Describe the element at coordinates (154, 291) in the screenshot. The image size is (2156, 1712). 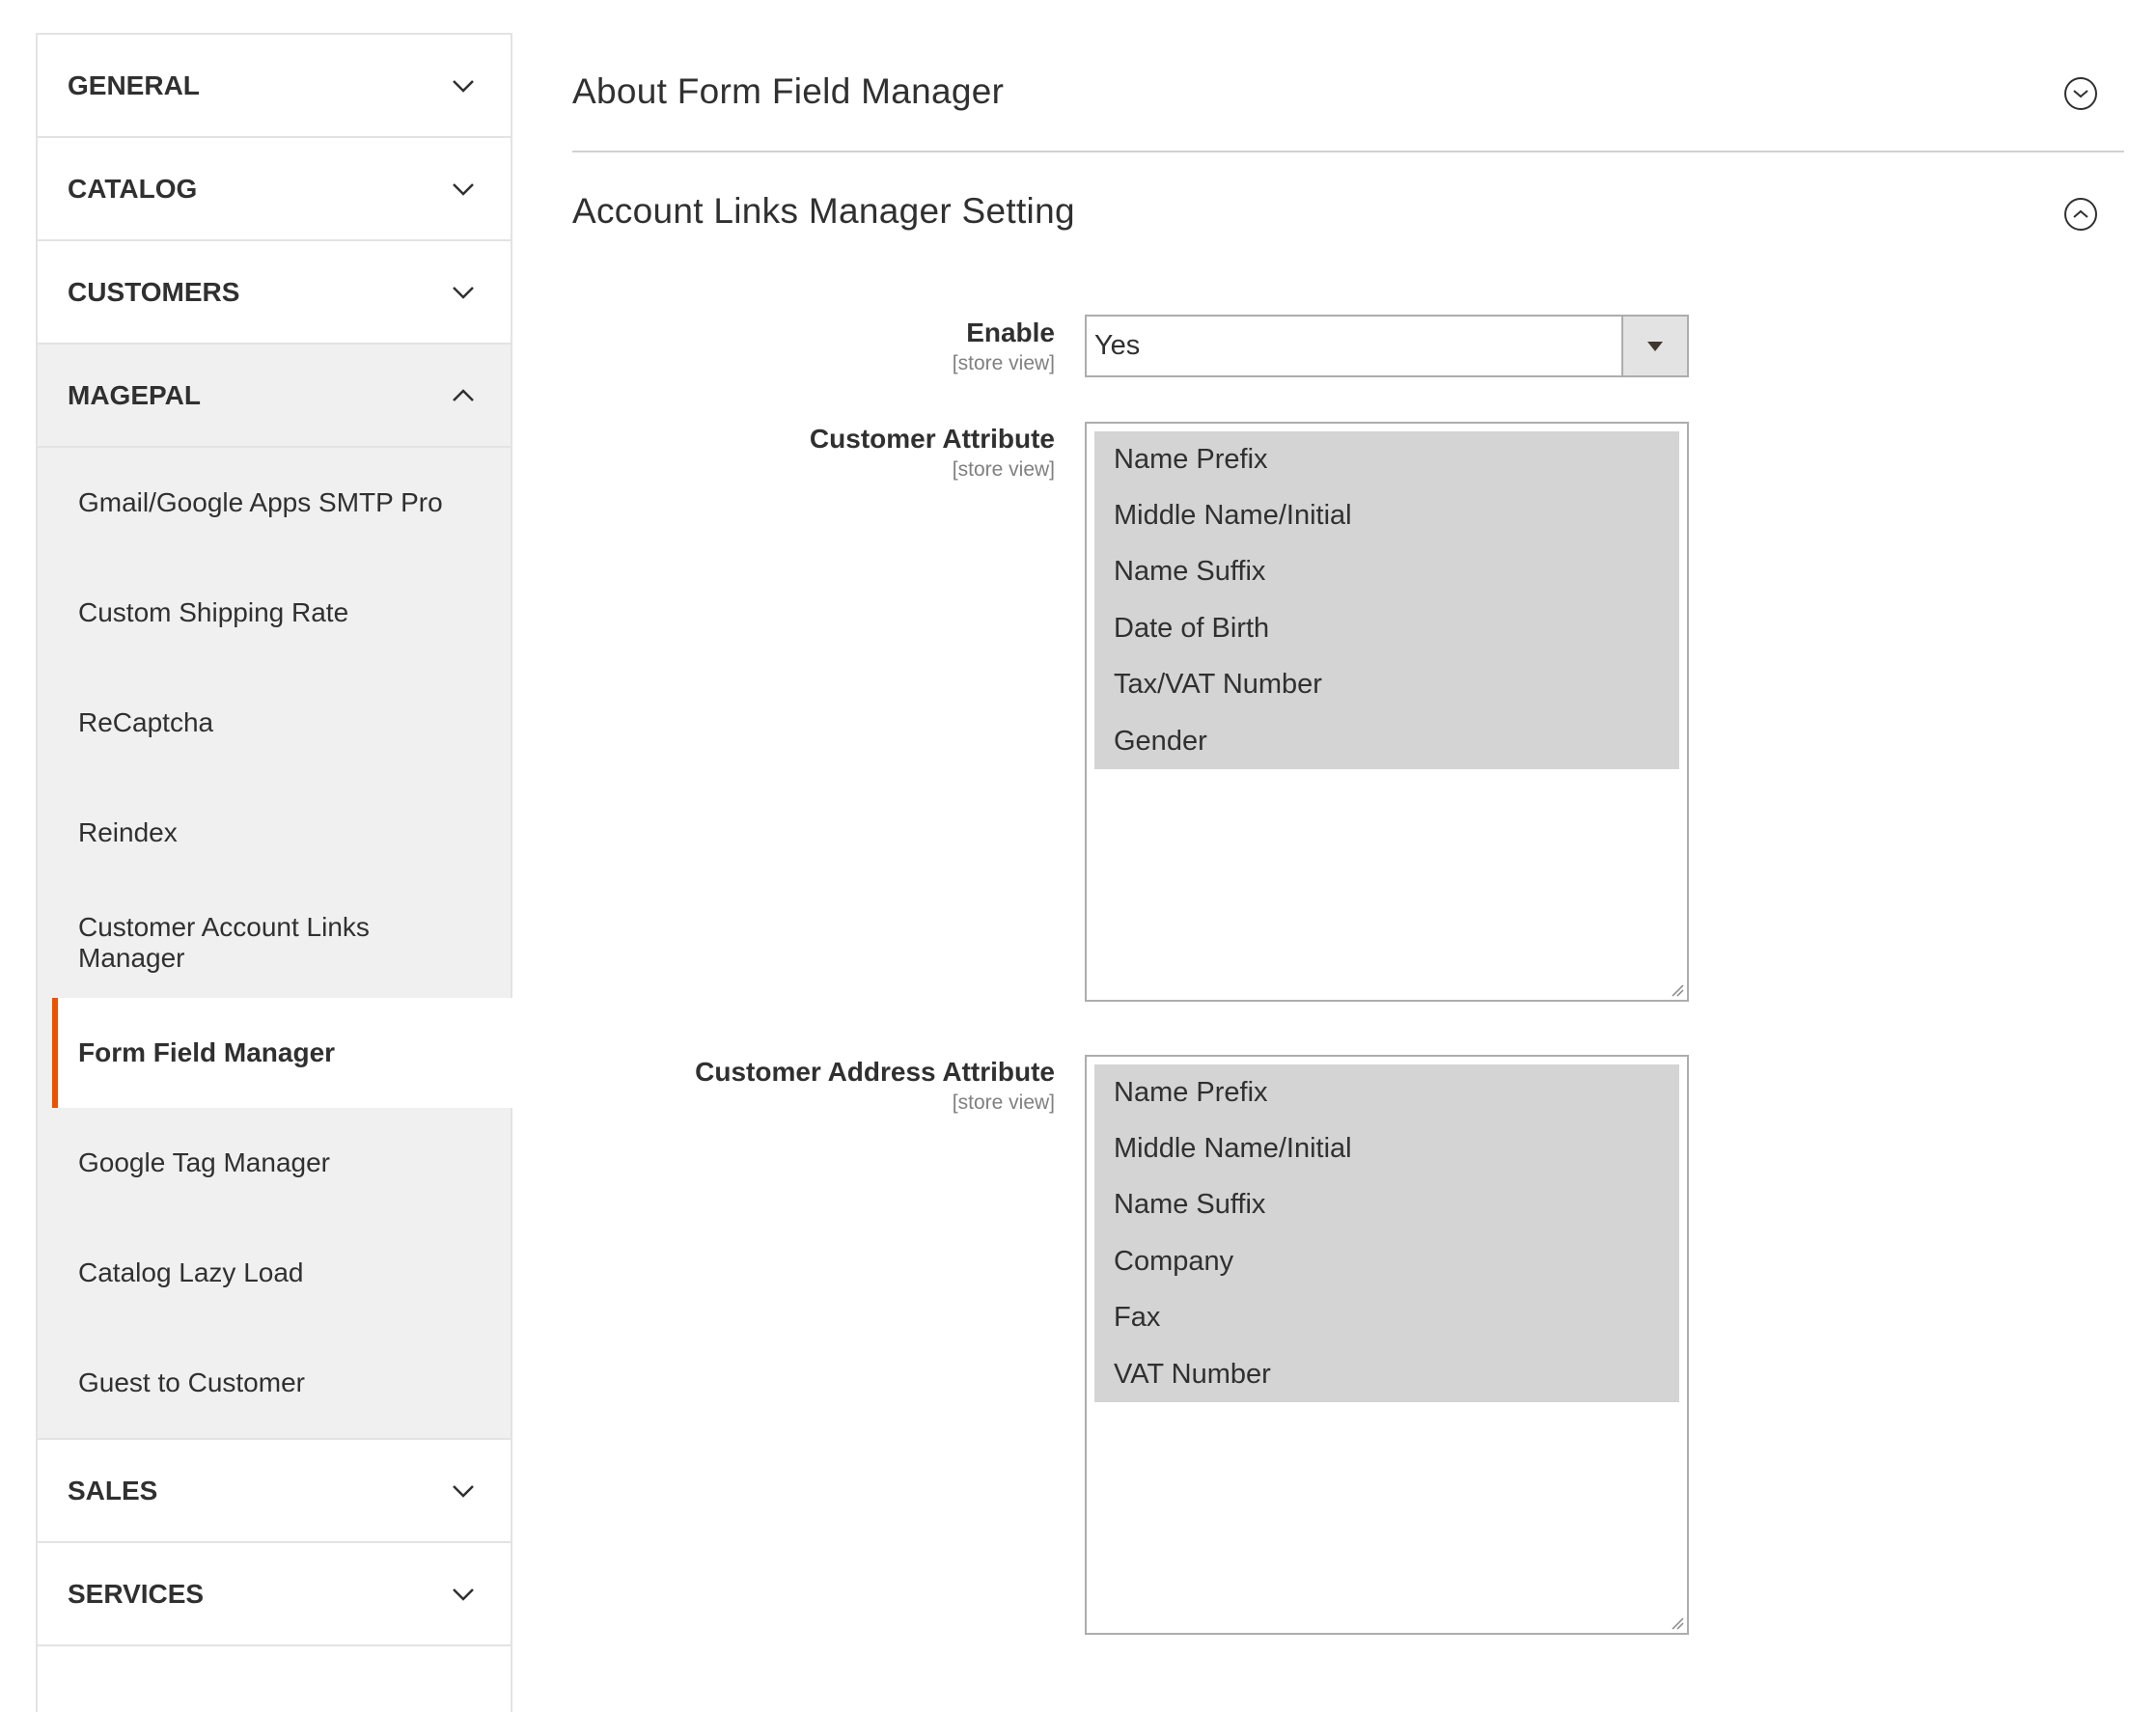
I see `section-label: CUSTOMERS` at that location.